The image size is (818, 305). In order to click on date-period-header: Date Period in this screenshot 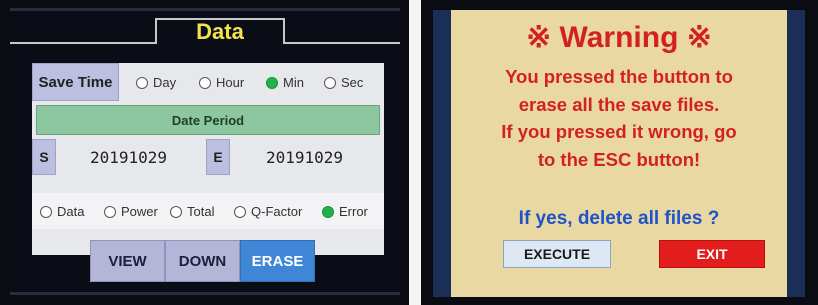, I will do `click(208, 120)`.